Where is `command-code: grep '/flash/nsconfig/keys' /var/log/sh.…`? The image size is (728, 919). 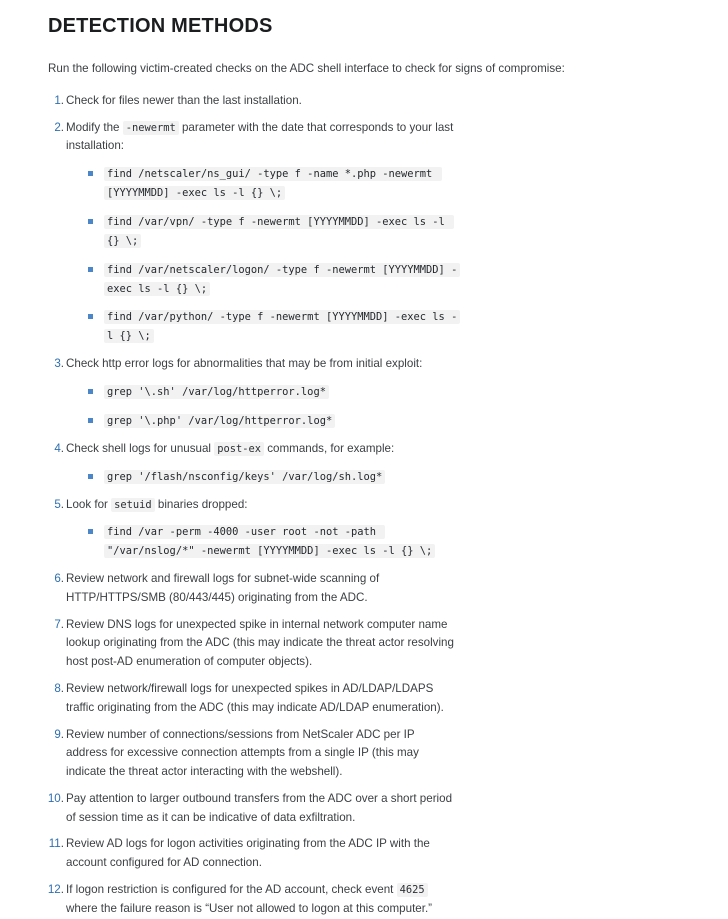
command-code: grep '/flash/nsconfig/keys' /var/log/sh.… is located at coordinates (245, 476).